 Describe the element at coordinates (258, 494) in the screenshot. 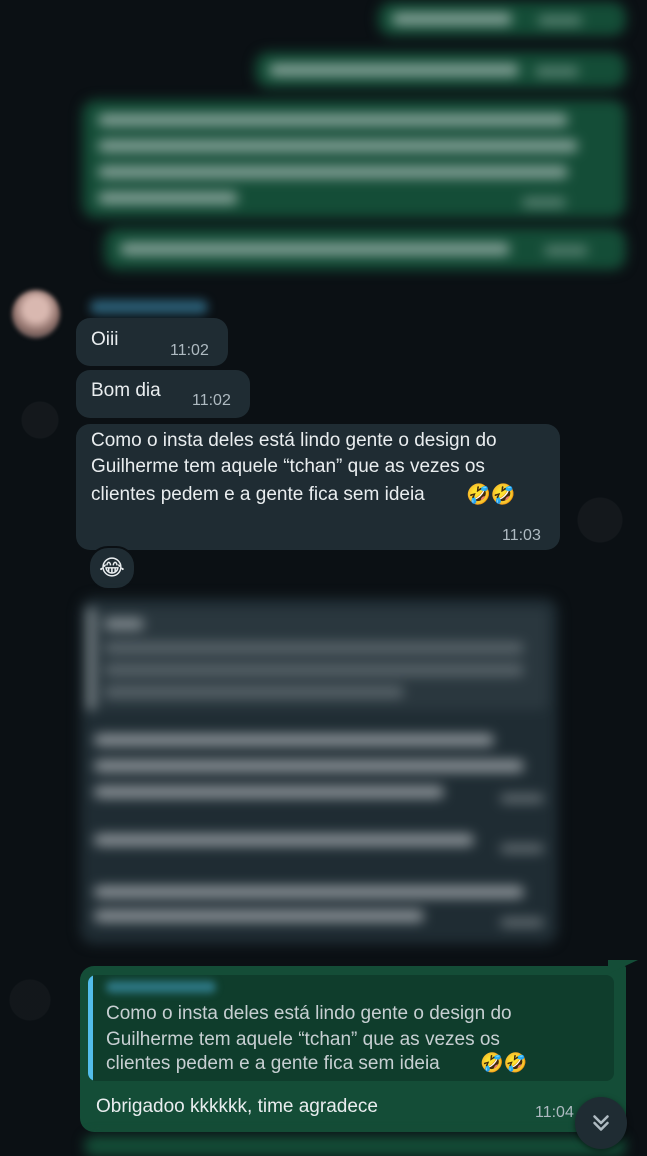

I see `message-text-line: clientes pedem e a gente fica sem ideia` at that location.